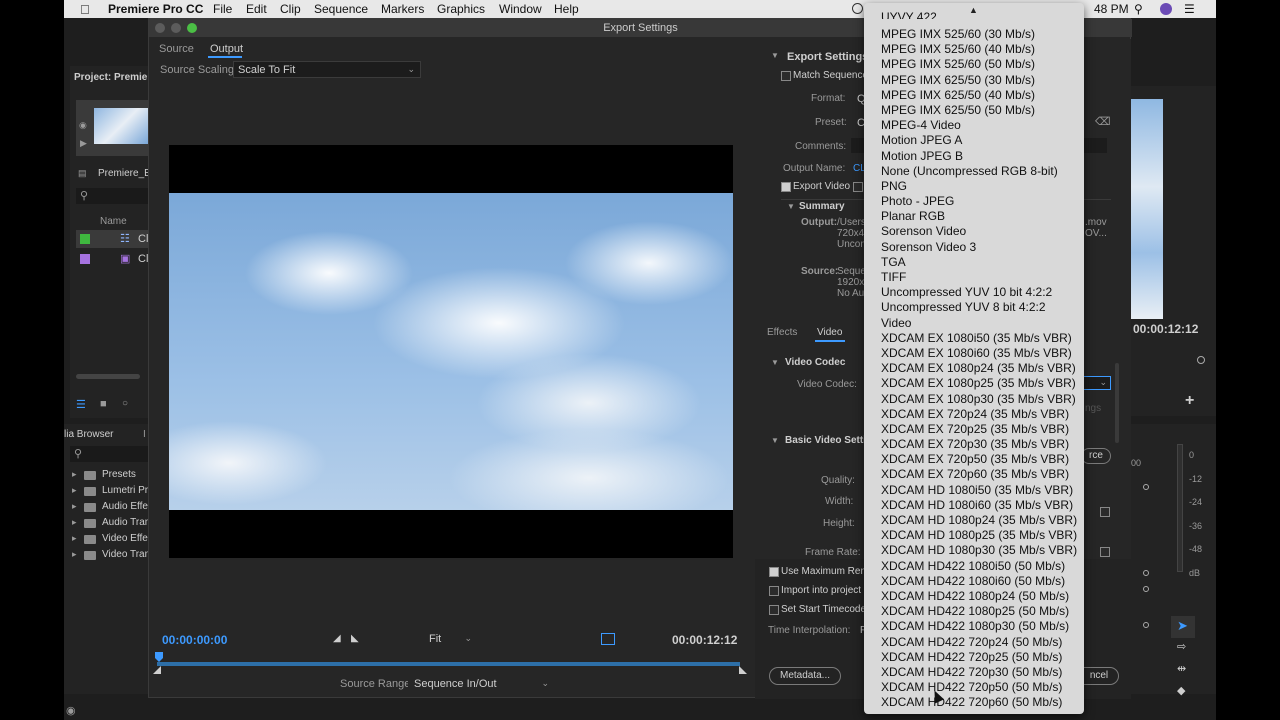 Image resolution: width=1280 pixels, height=720 pixels. I want to click on tab-source: Source, so click(176, 49).